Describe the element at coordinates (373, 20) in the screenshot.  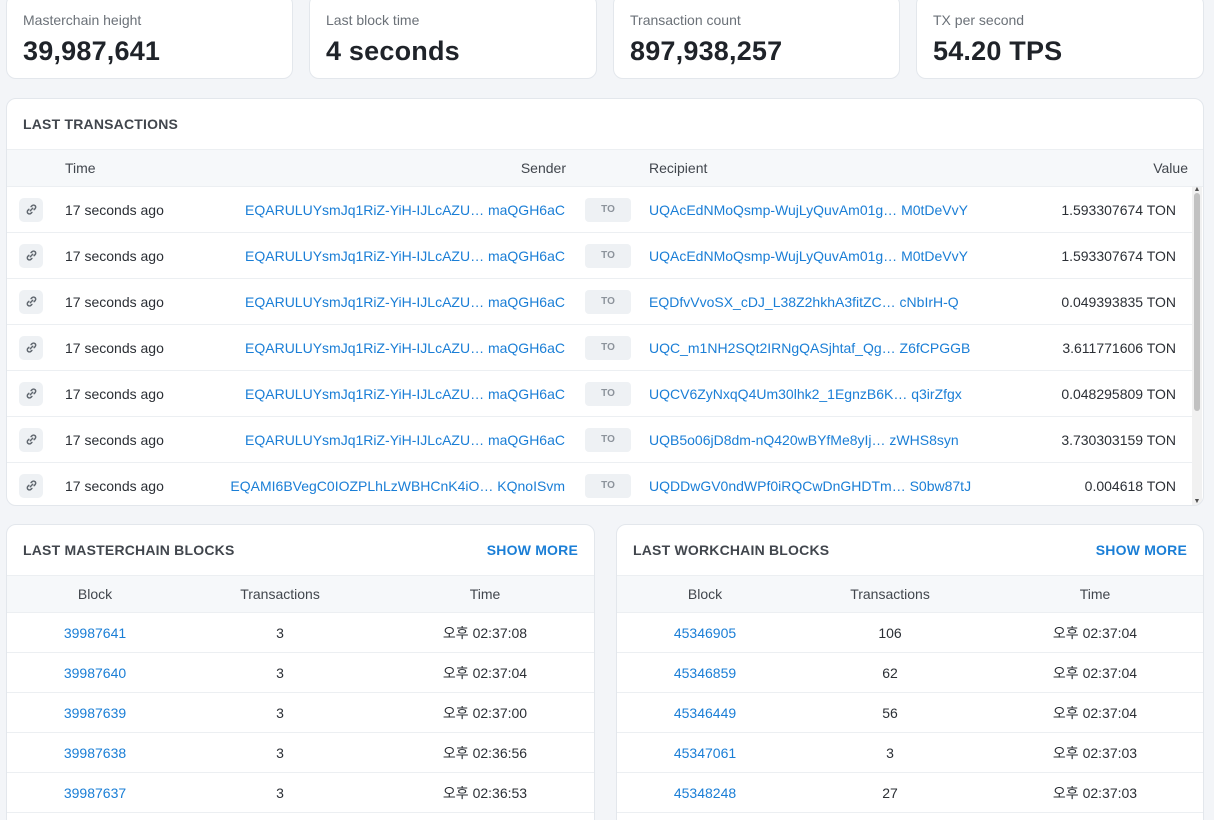
I see `stat-label: Last block time` at that location.